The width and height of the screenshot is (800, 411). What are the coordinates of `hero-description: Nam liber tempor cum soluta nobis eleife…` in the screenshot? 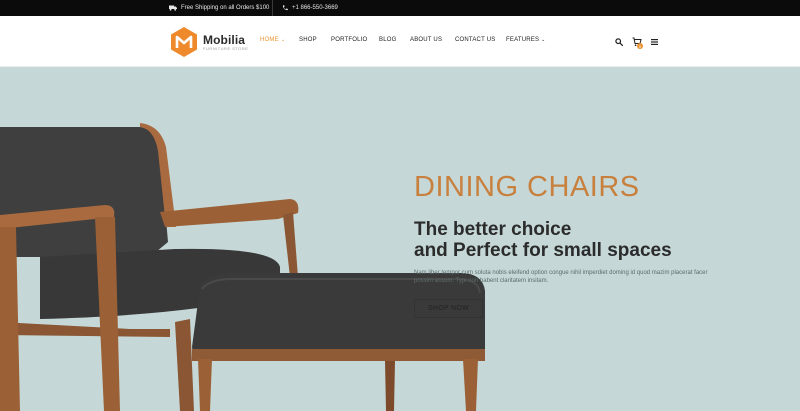 It's located at (607, 277).